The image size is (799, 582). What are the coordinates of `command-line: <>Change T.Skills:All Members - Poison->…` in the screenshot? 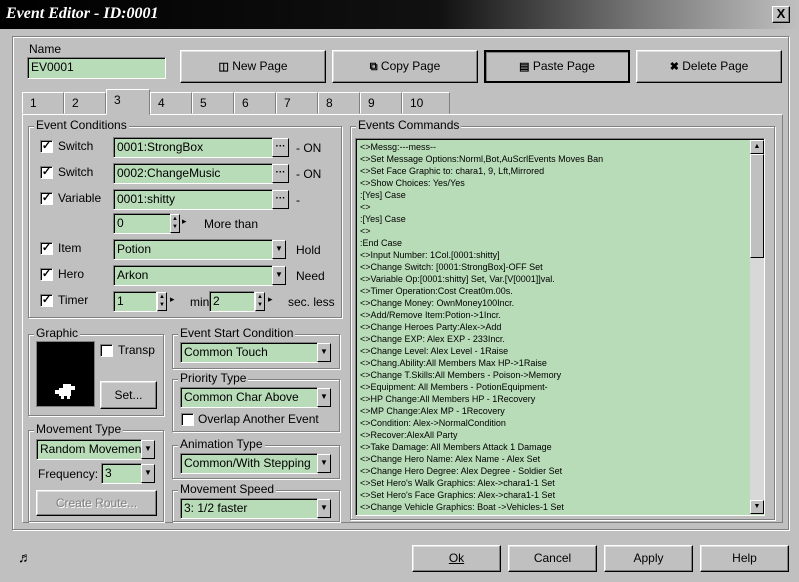 It's located at (560, 375).